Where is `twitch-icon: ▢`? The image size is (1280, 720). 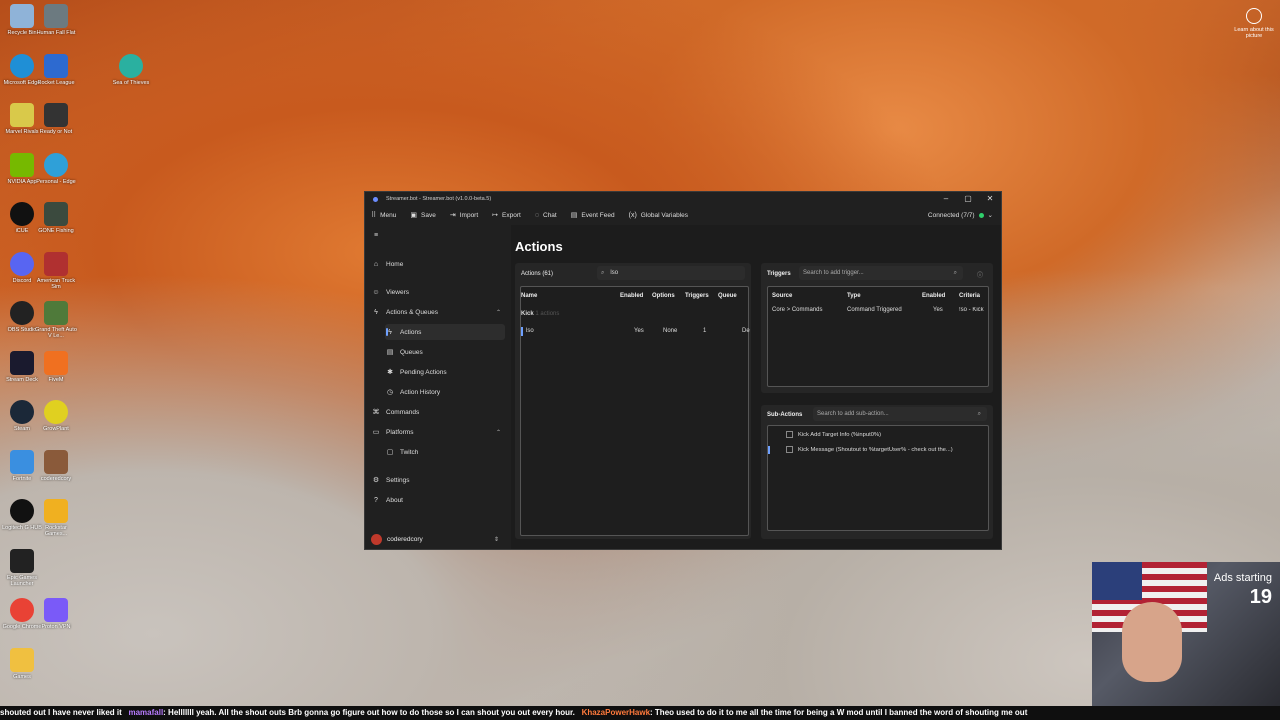 twitch-icon: ▢ is located at coordinates (390, 452).